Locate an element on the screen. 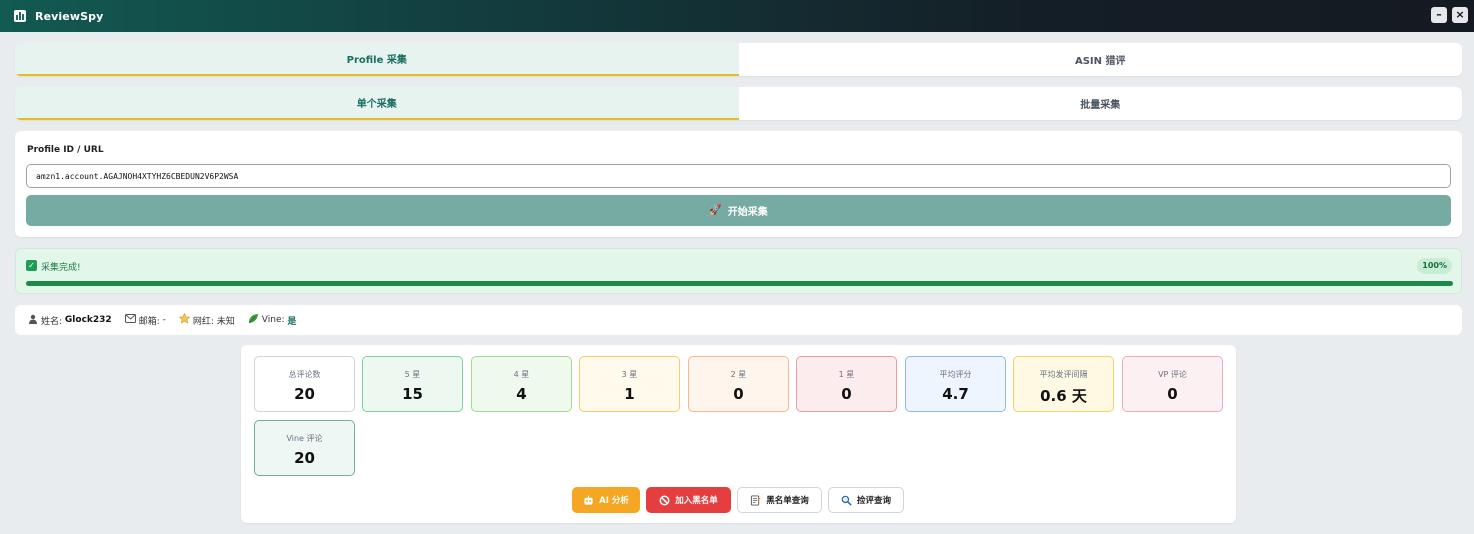  stat-average-rating: 平均评分 4.7 is located at coordinates (955, 384).